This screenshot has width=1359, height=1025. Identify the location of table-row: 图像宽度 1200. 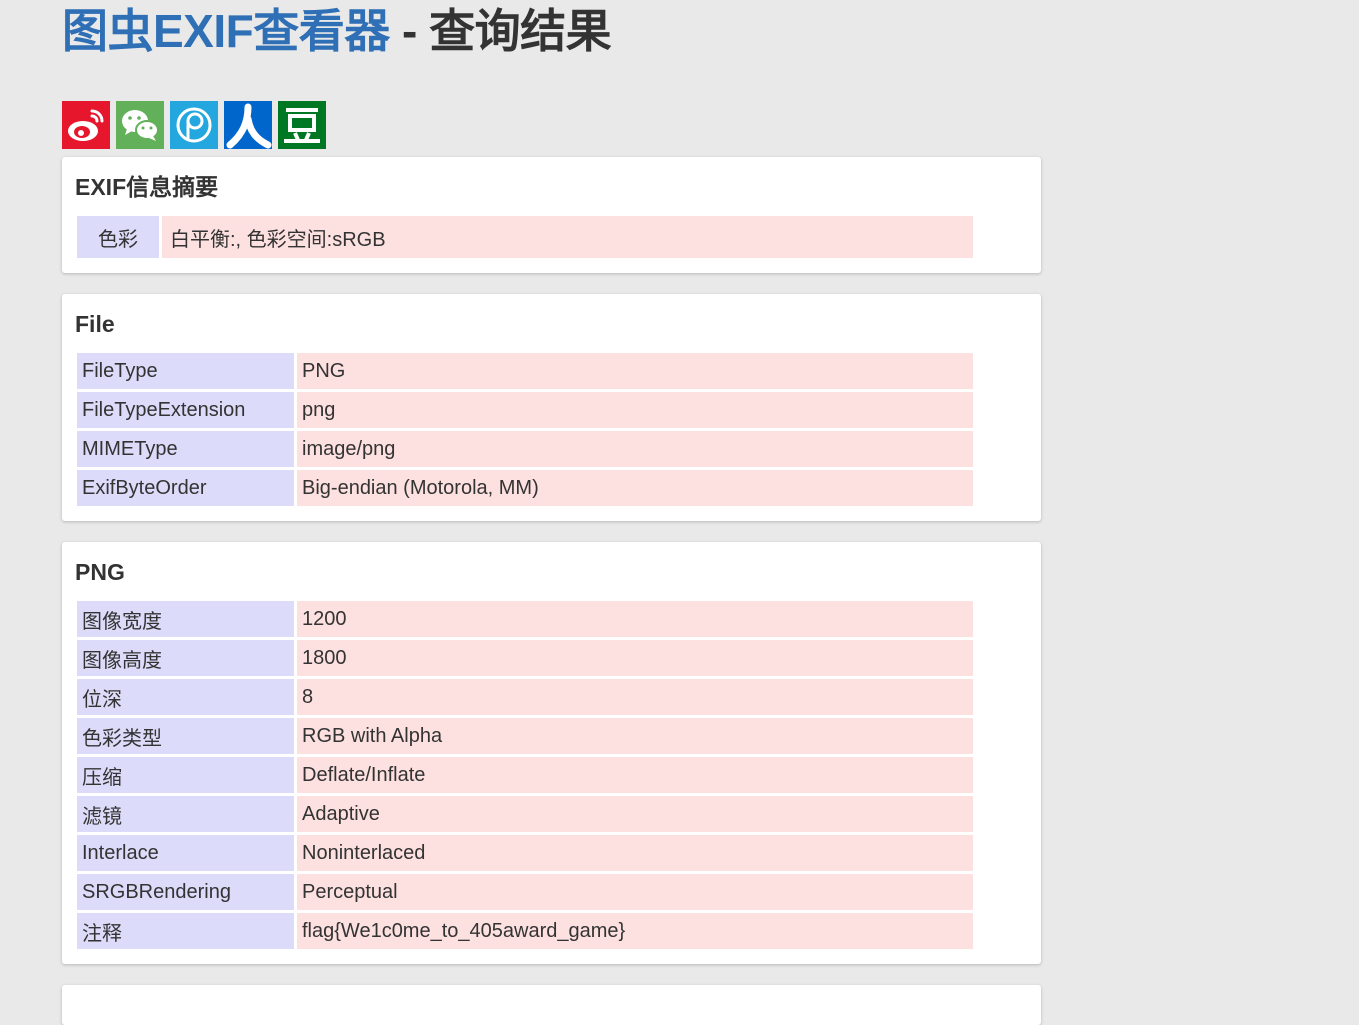
(525, 619).